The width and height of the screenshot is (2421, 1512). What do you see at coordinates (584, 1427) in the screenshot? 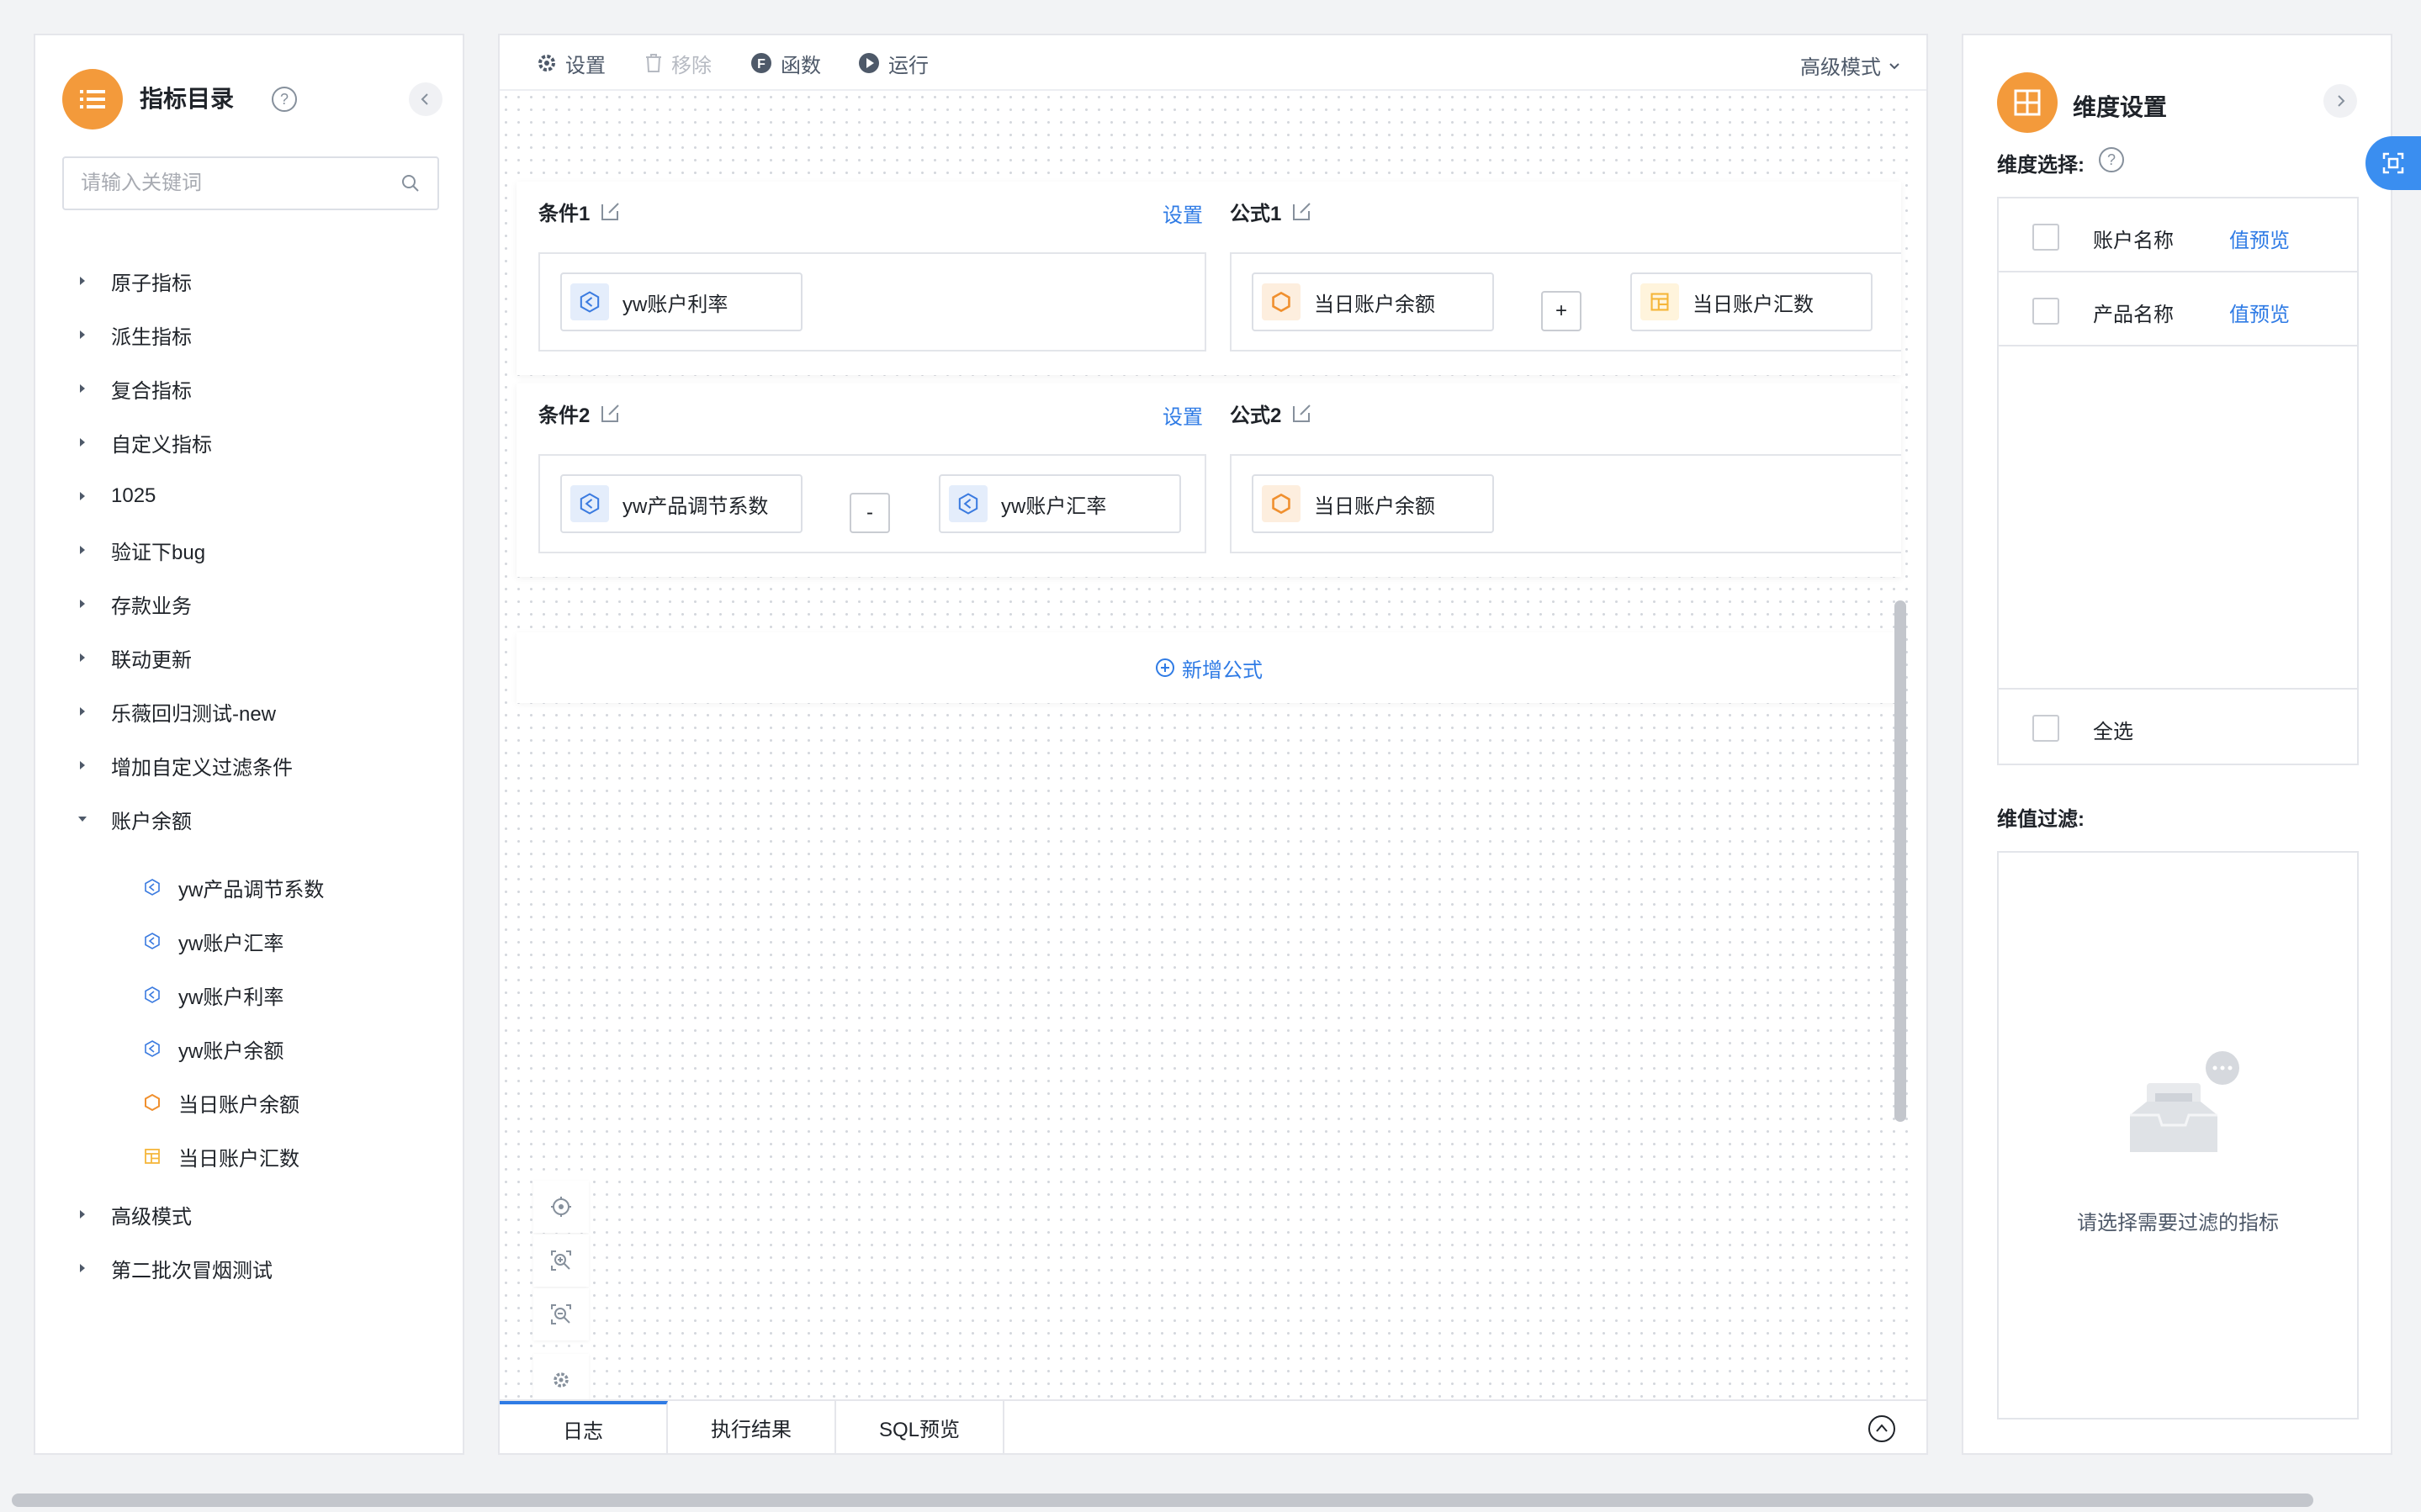
I see `tab-log: 日志` at bounding box center [584, 1427].